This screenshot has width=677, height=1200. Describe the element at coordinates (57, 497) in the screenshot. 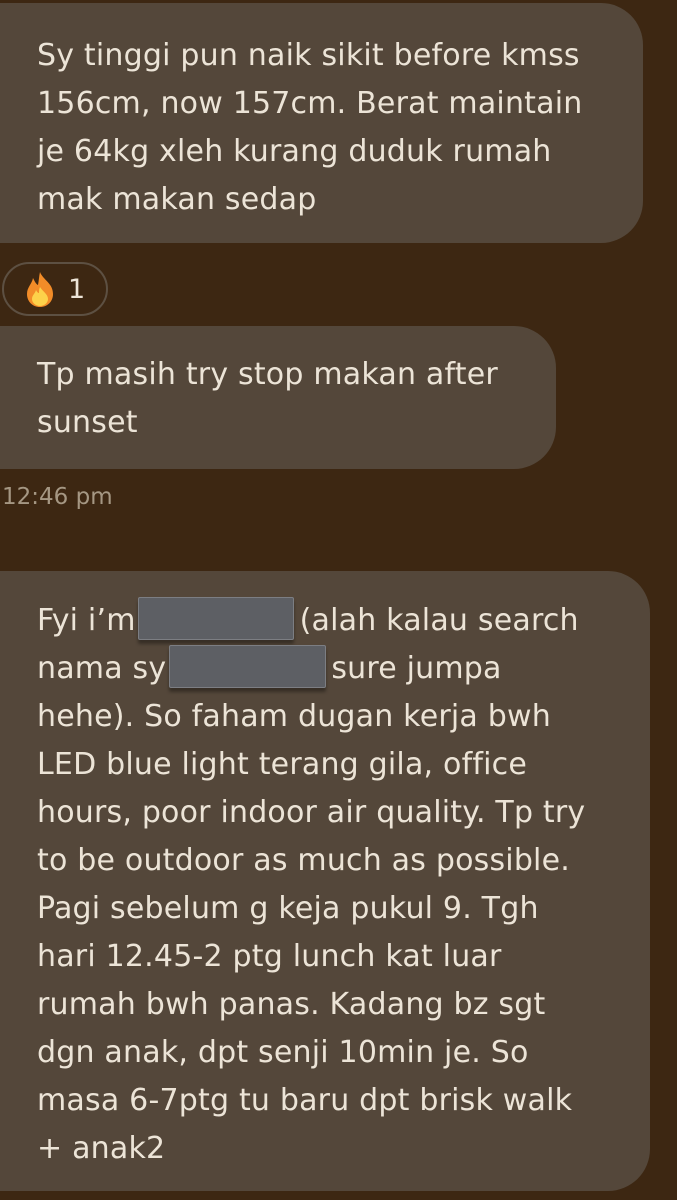

I see `message-timestamp: 12:46 pm` at that location.